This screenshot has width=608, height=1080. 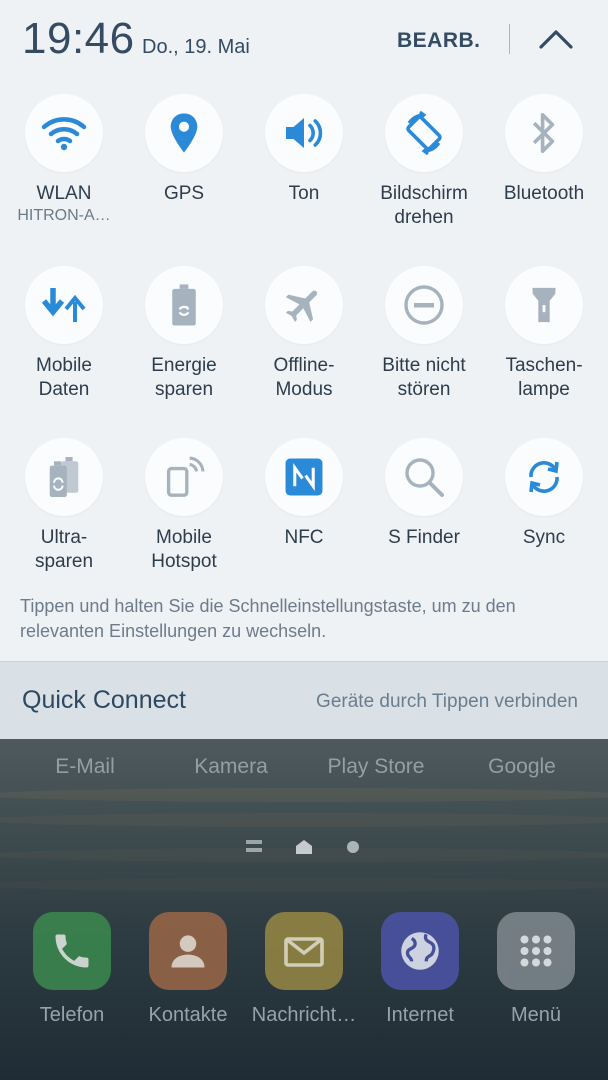 I want to click on tile-airplane-label: Offline-Modus, so click(x=304, y=377).